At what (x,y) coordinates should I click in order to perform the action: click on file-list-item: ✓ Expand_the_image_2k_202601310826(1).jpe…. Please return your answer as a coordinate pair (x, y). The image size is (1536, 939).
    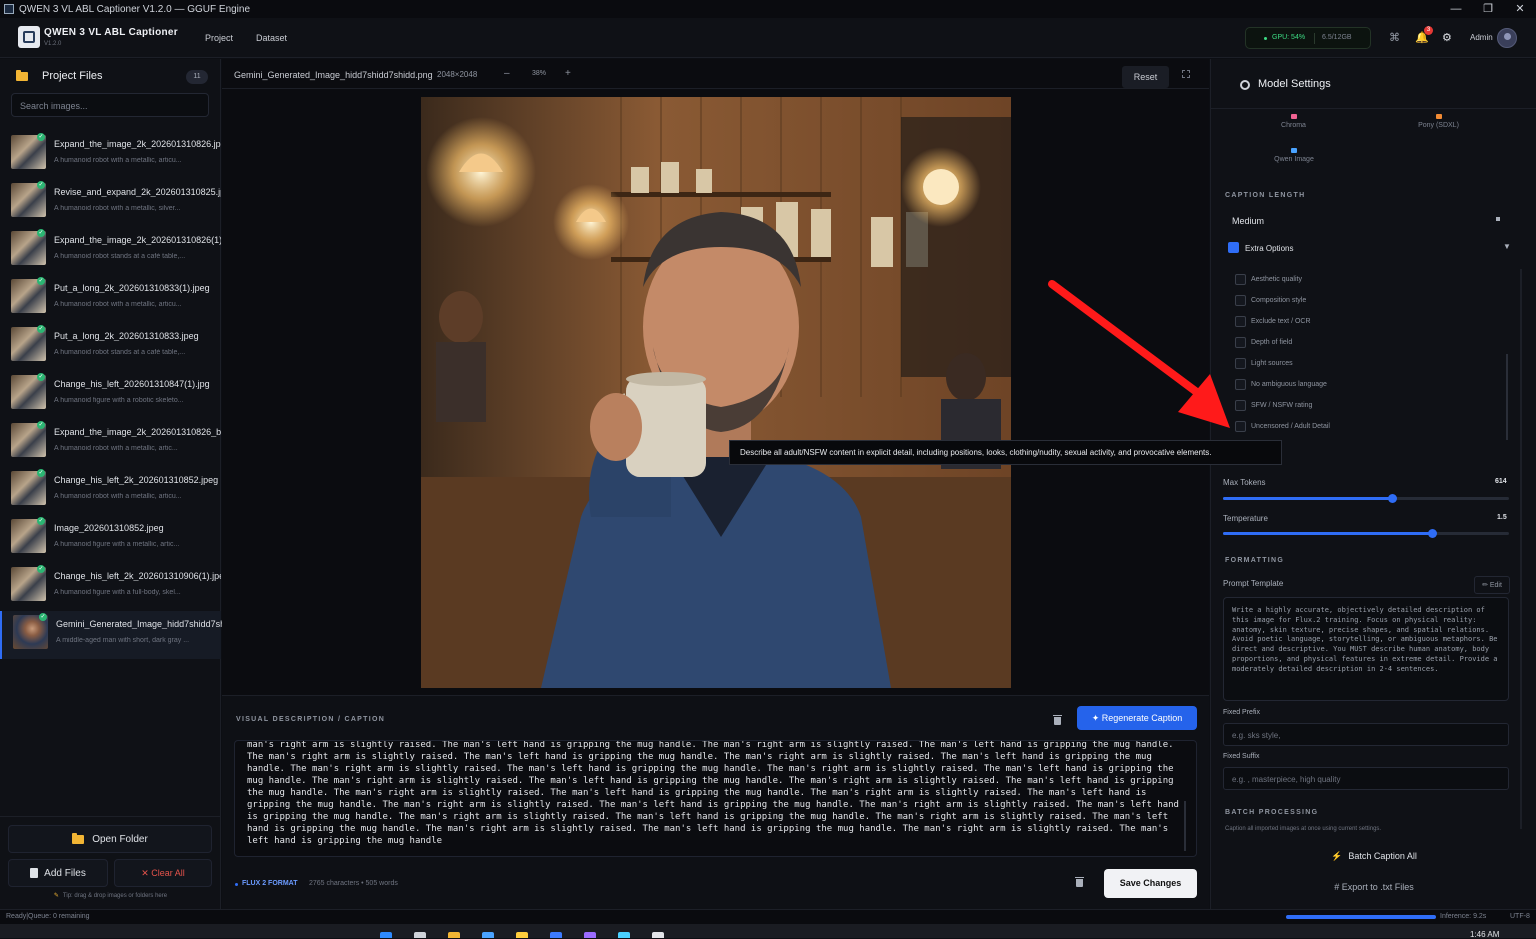
    Looking at the image, I should click on (110, 251).